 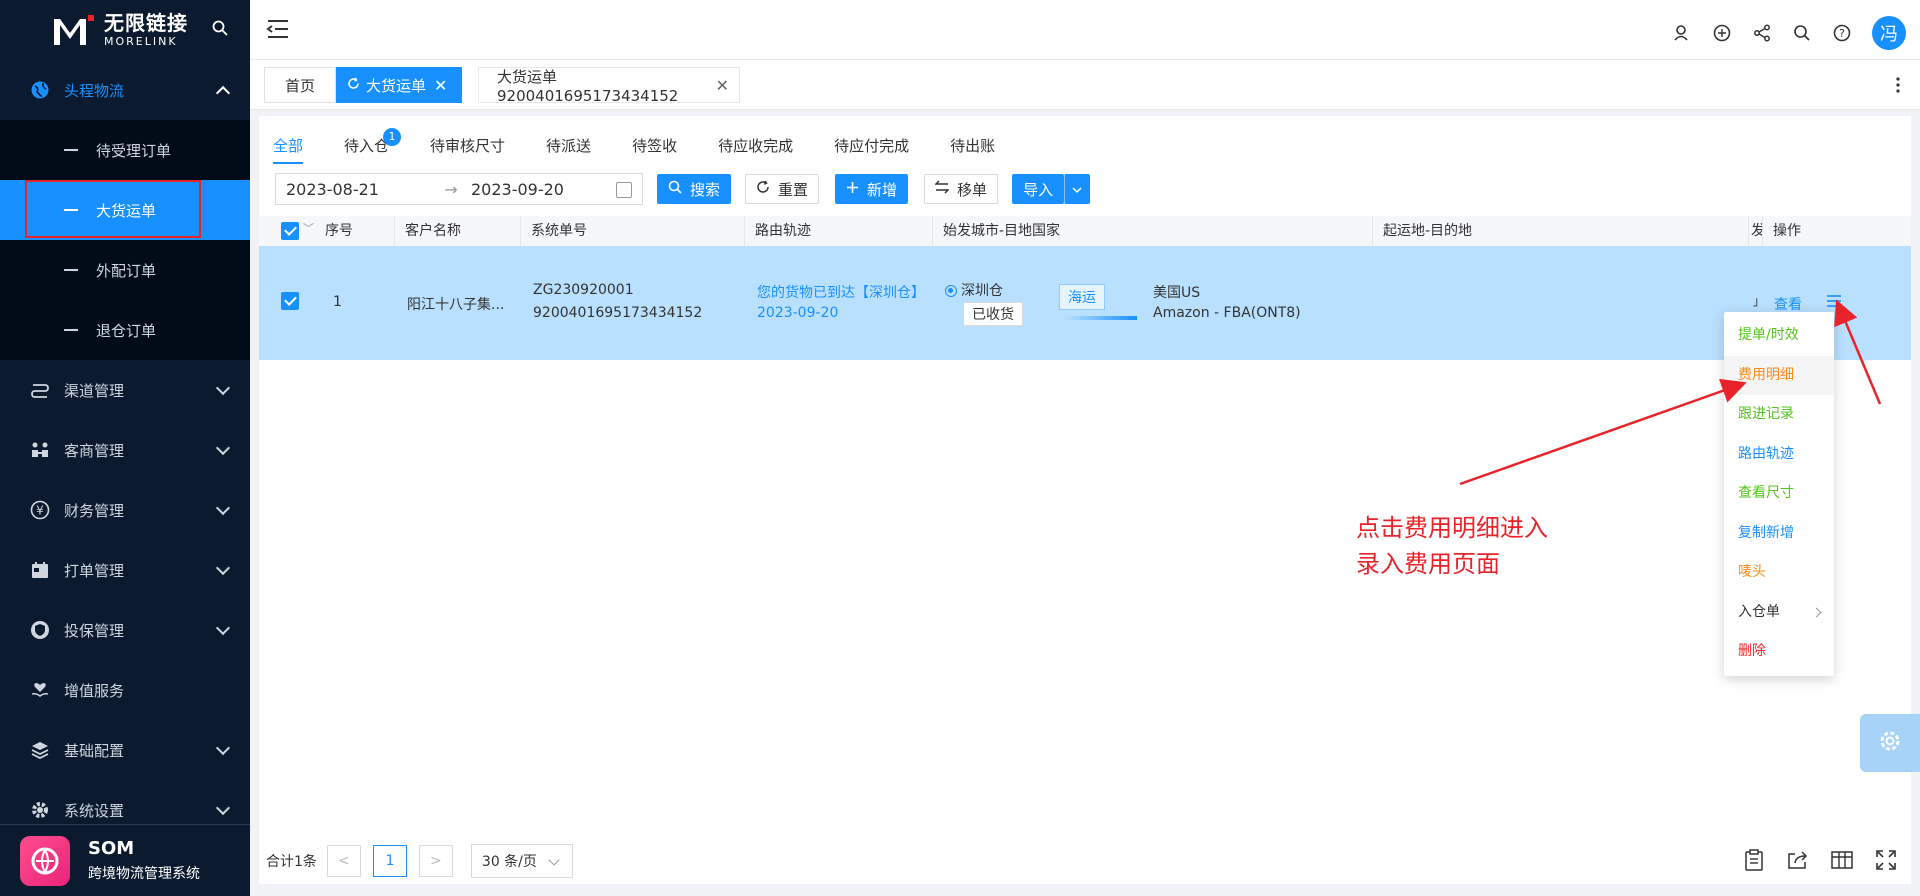 I want to click on shipping-progress-line, so click(x=1101, y=318).